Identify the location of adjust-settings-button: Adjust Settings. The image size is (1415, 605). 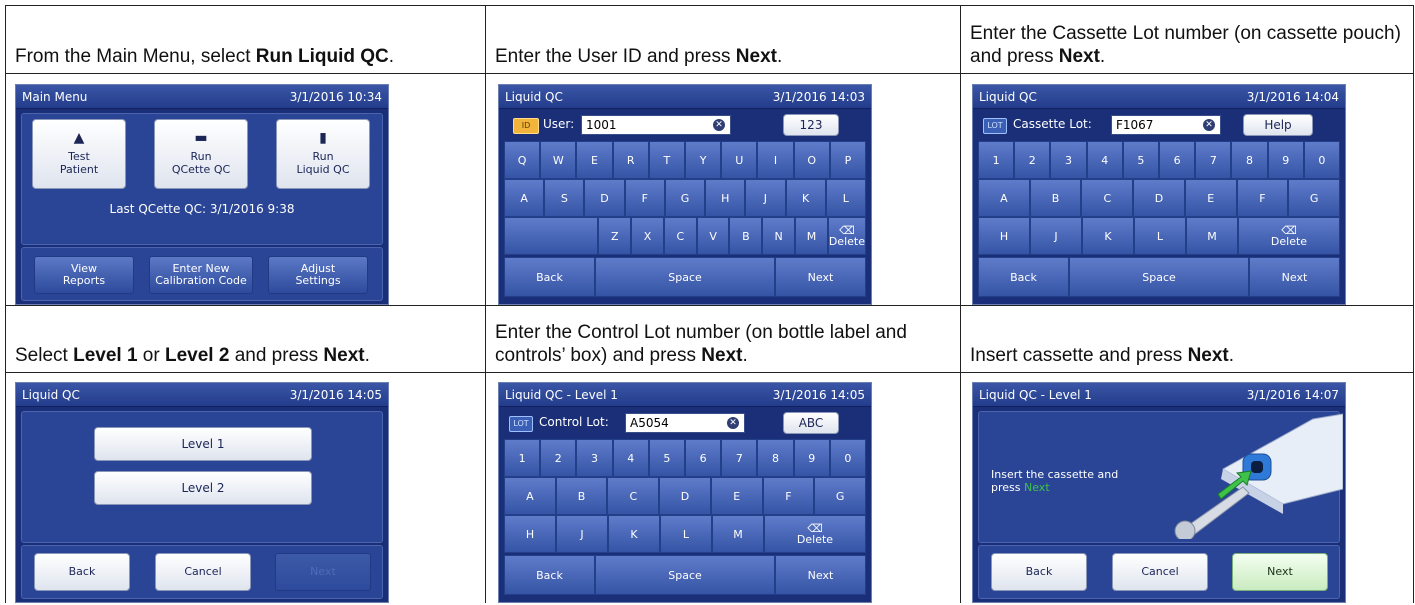
(318, 275).